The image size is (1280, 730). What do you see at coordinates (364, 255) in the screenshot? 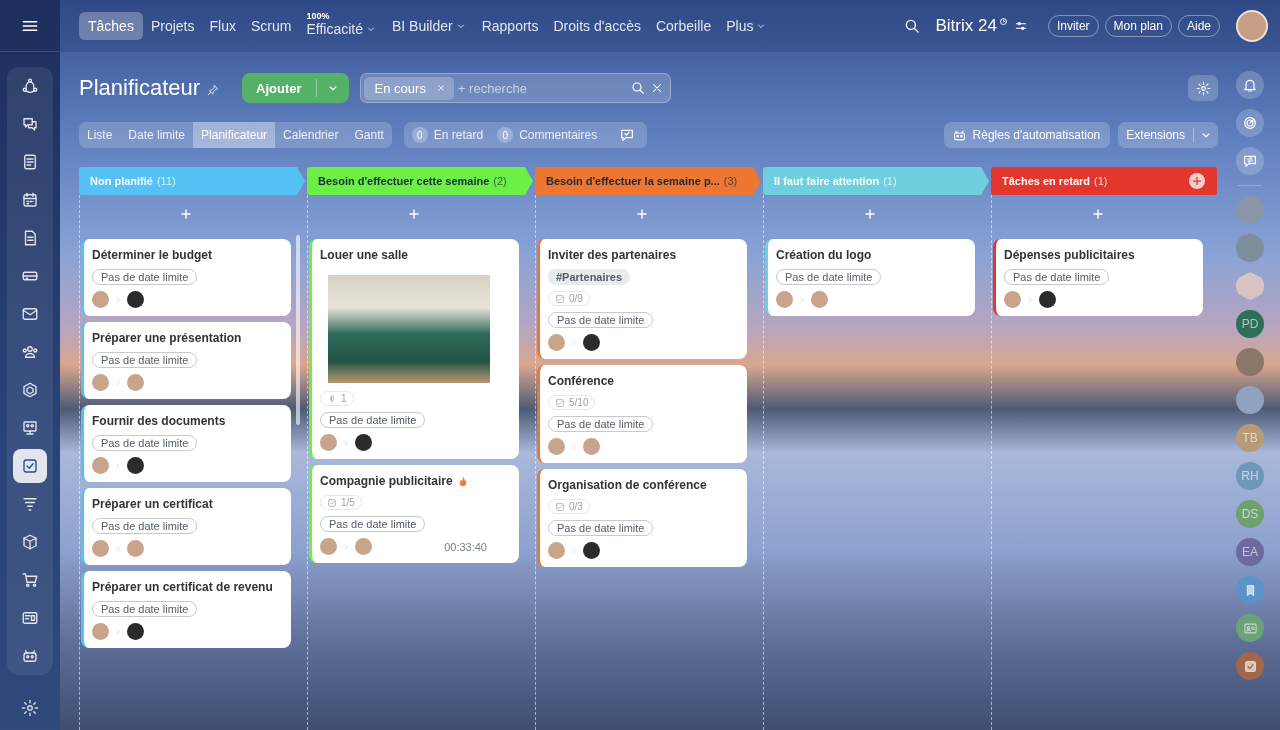
I see `task-title: Louer une salle` at bounding box center [364, 255].